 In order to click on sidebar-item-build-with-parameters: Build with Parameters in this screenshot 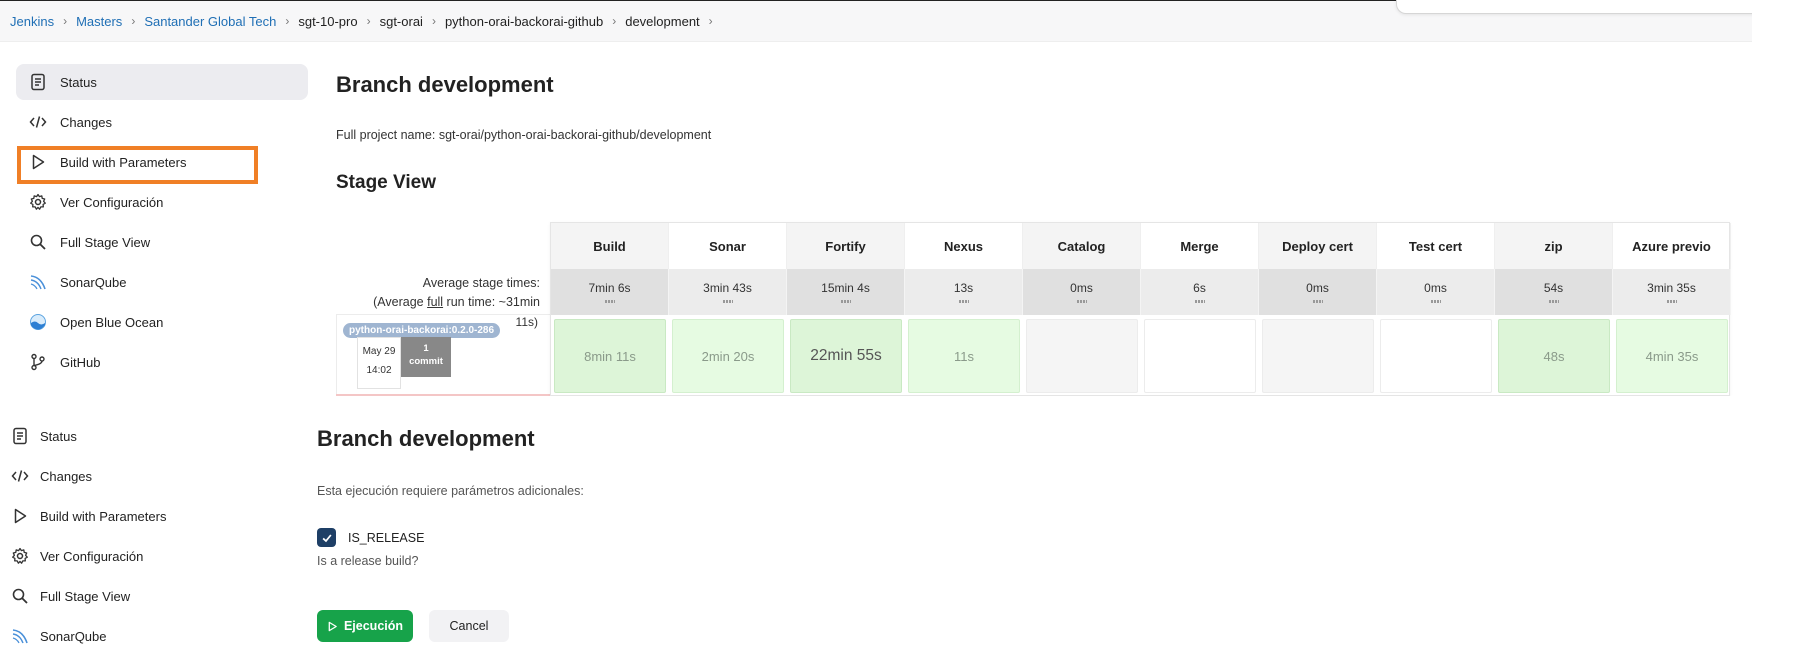, I will do `click(120, 516)`.